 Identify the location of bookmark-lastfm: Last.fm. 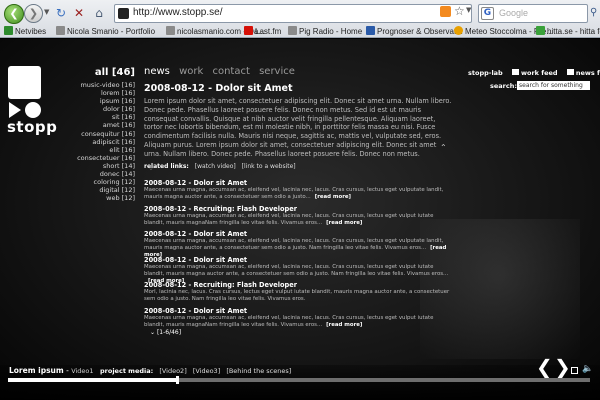
(262, 31).